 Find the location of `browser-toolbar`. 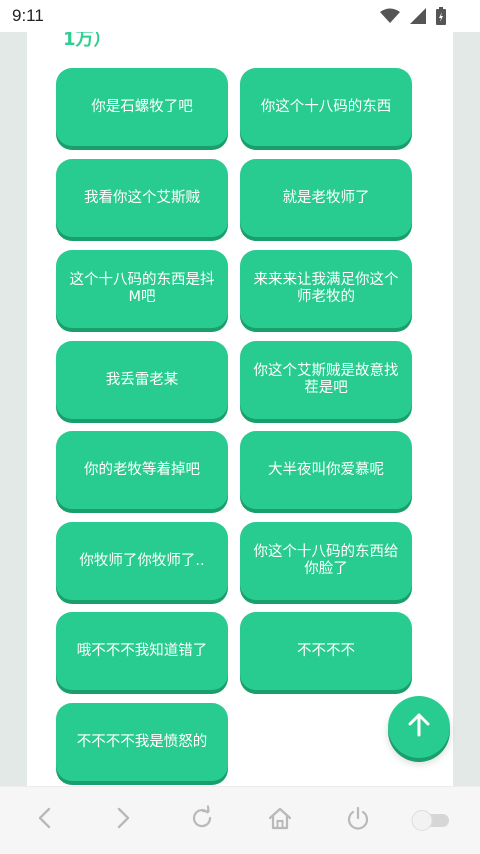

browser-toolbar is located at coordinates (240, 820).